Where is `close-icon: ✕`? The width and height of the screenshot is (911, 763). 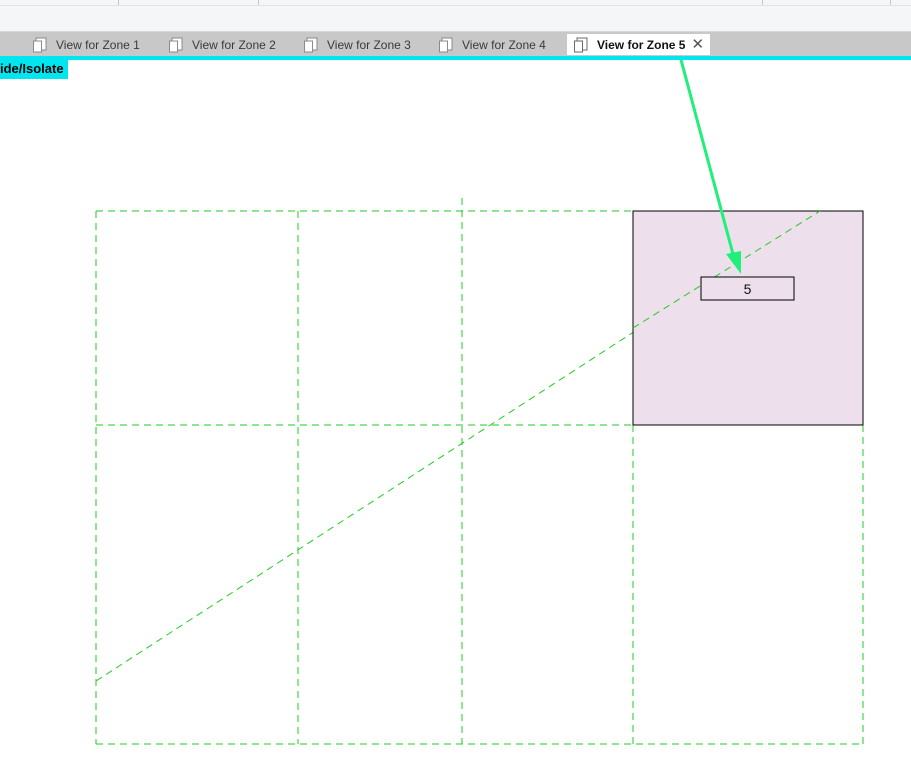 close-icon: ✕ is located at coordinates (697, 44).